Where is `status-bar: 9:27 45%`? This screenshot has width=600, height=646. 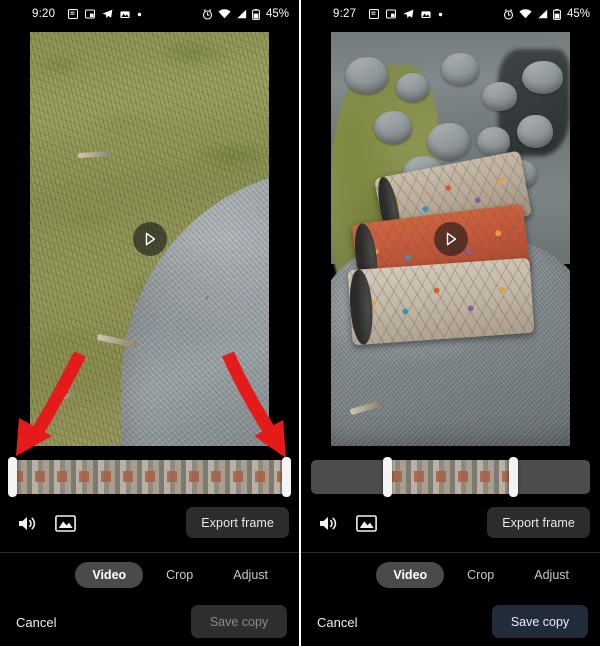 status-bar: 9:27 45% is located at coordinates (450, 15).